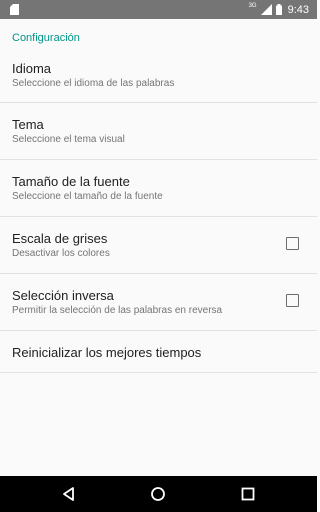 Image resolution: width=320 pixels, height=512 pixels. What do you see at coordinates (158, 9) in the screenshot?
I see `status-bar: 3G 9:43` at bounding box center [158, 9].